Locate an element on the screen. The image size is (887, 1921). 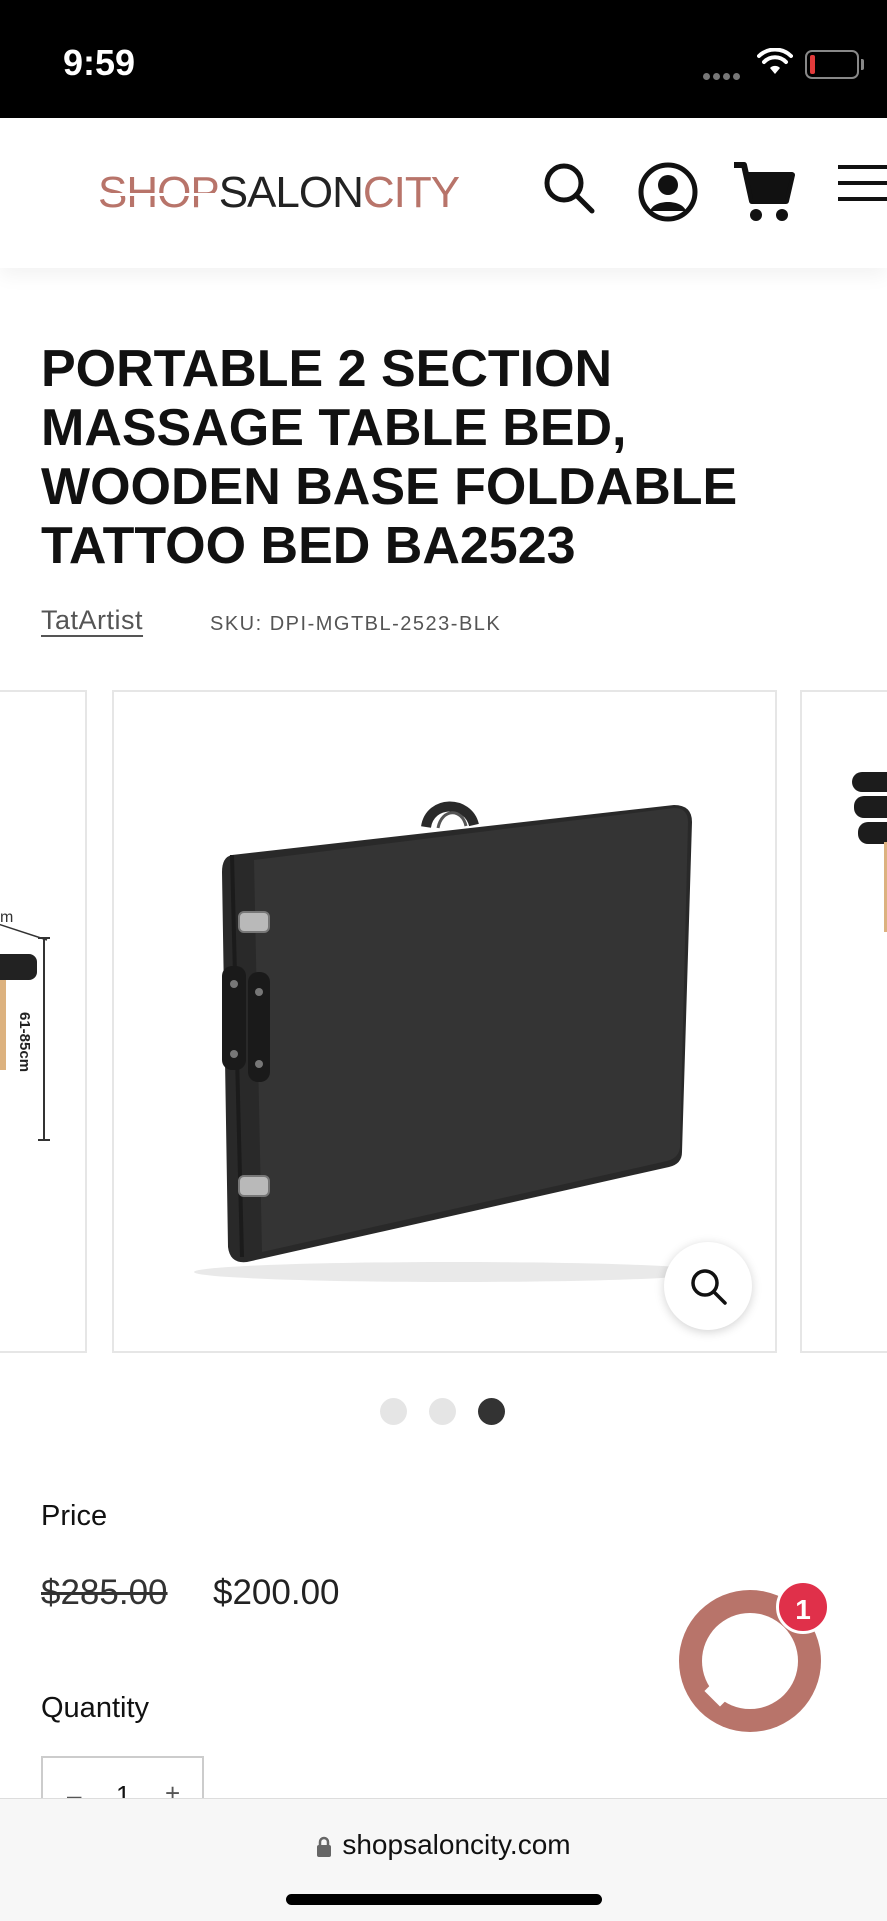
address-bar: shopsaloncity.com is located at coordinates (443, 1845).